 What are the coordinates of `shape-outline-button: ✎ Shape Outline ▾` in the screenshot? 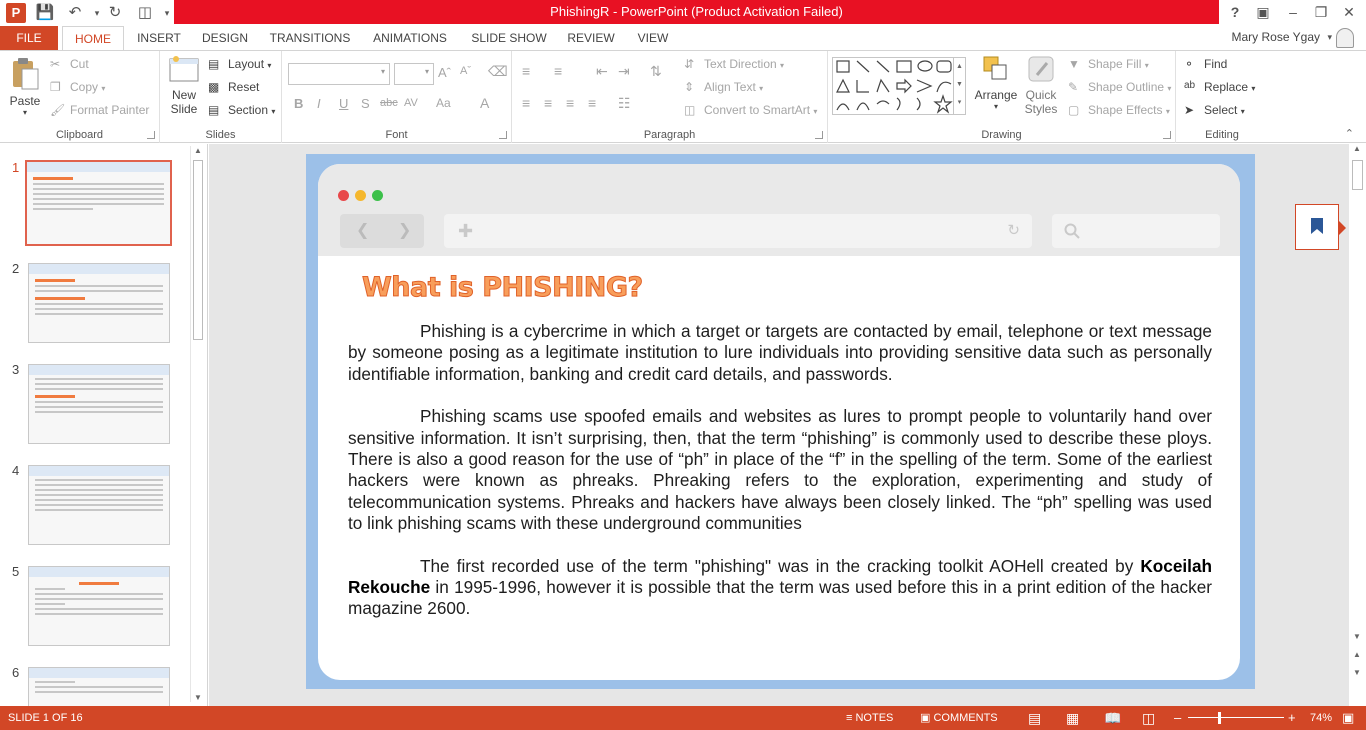 It's located at (1119, 88).